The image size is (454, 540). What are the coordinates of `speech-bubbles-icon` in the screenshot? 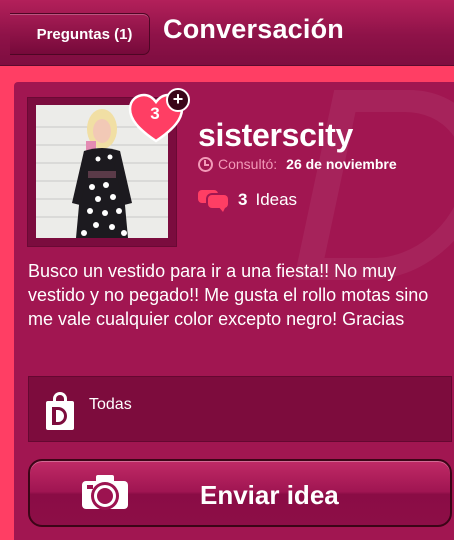 It's located at (214, 200).